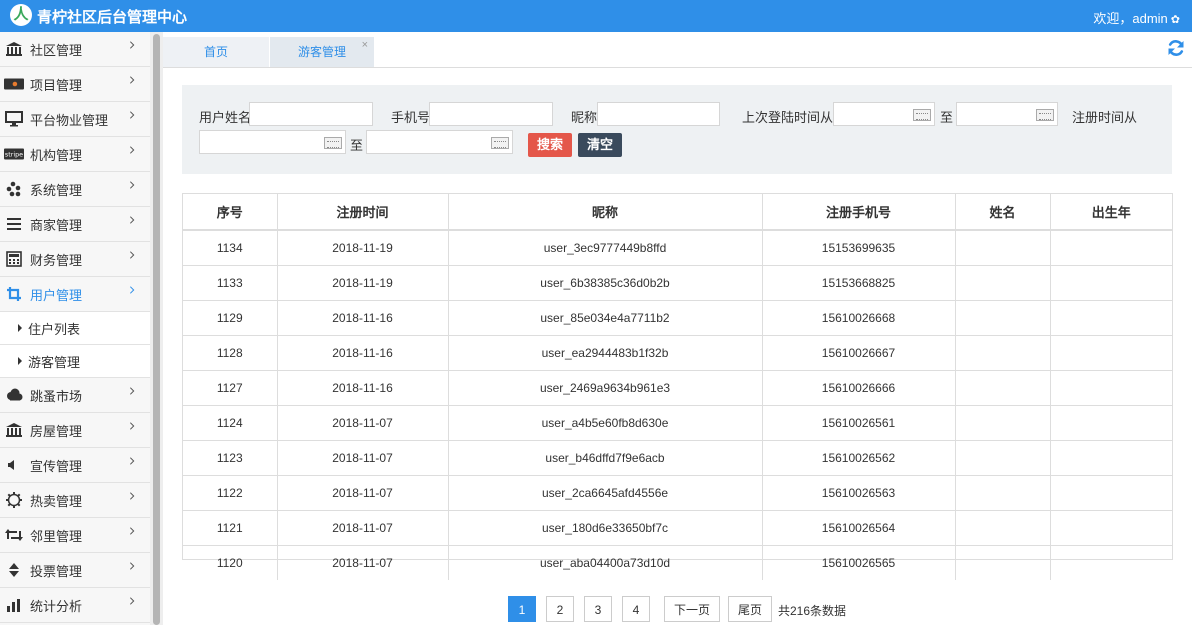 The width and height of the screenshot is (1192, 625). Describe the element at coordinates (605, 318) in the screenshot. I see `table-cell: user_85e034e4a7711b2` at that location.